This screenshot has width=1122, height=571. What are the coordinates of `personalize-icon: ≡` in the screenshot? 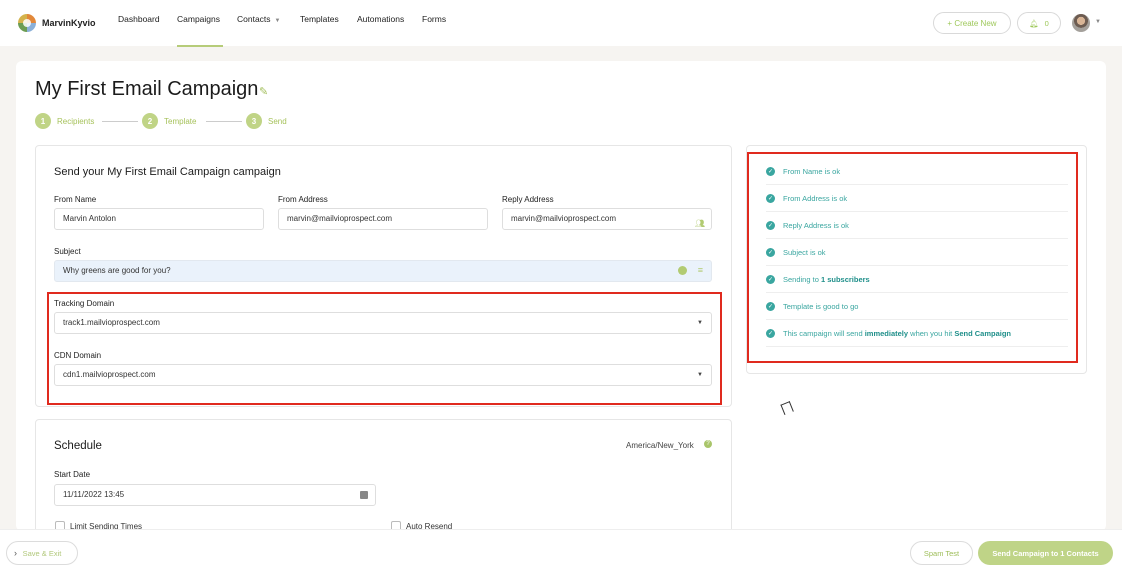 It's located at (700, 270).